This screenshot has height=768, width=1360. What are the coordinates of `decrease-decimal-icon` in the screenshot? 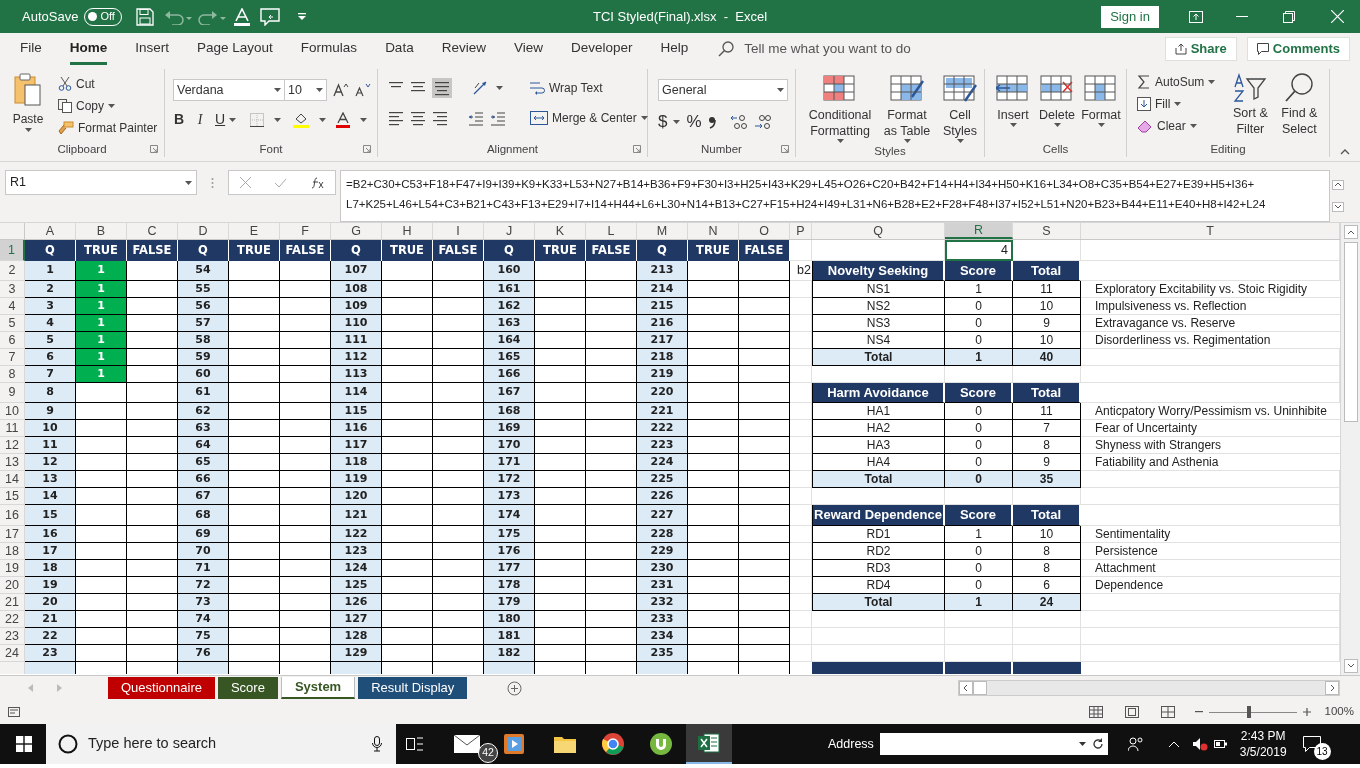 It's located at (762, 121).